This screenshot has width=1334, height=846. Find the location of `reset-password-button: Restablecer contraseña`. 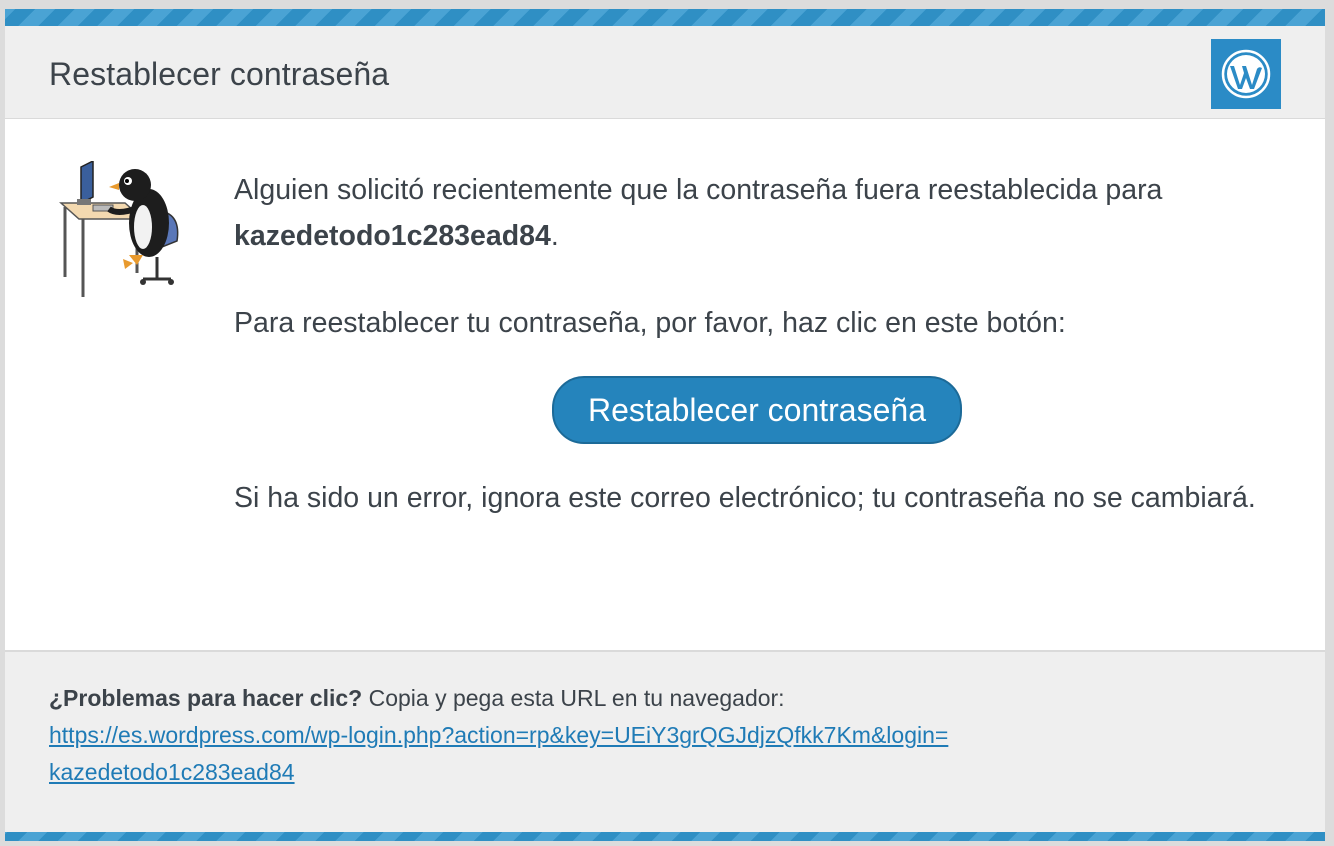

reset-password-button: Restablecer contraseña is located at coordinates (757, 410).